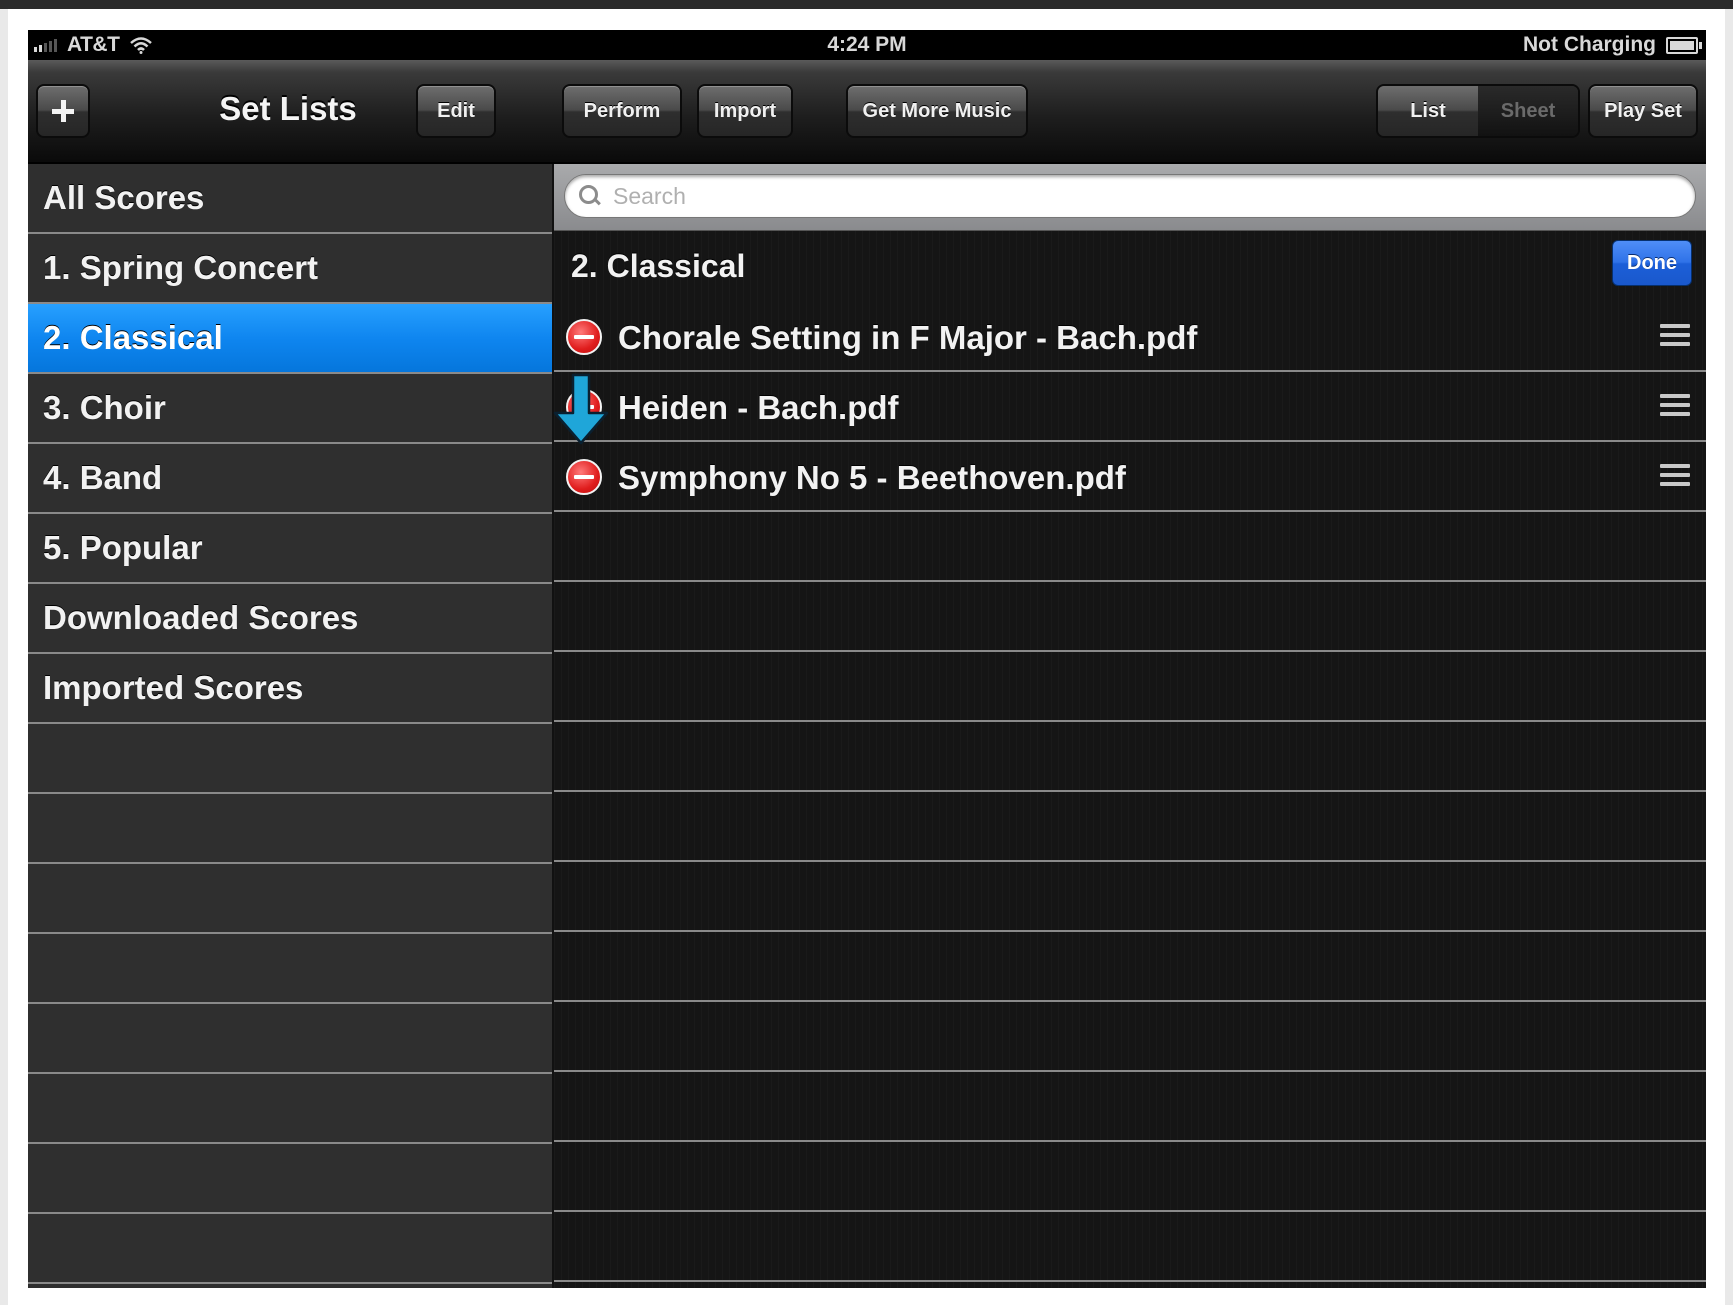  What do you see at coordinates (908, 337) in the screenshot?
I see `score-title: Chorale Setting in F Major - Bach.pdf` at bounding box center [908, 337].